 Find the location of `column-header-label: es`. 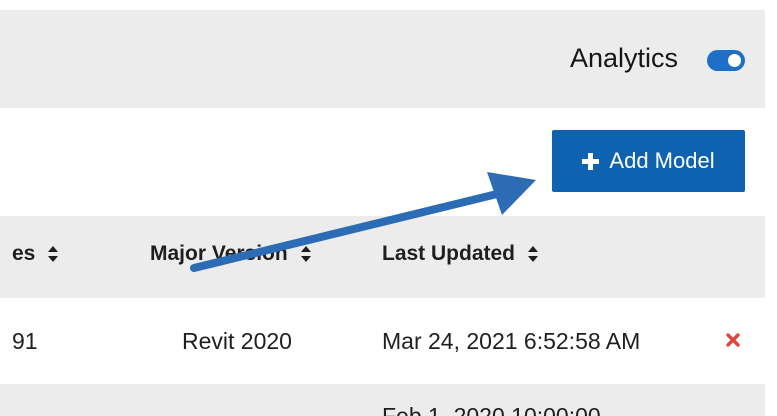

column-header-label: es is located at coordinates (24, 253).